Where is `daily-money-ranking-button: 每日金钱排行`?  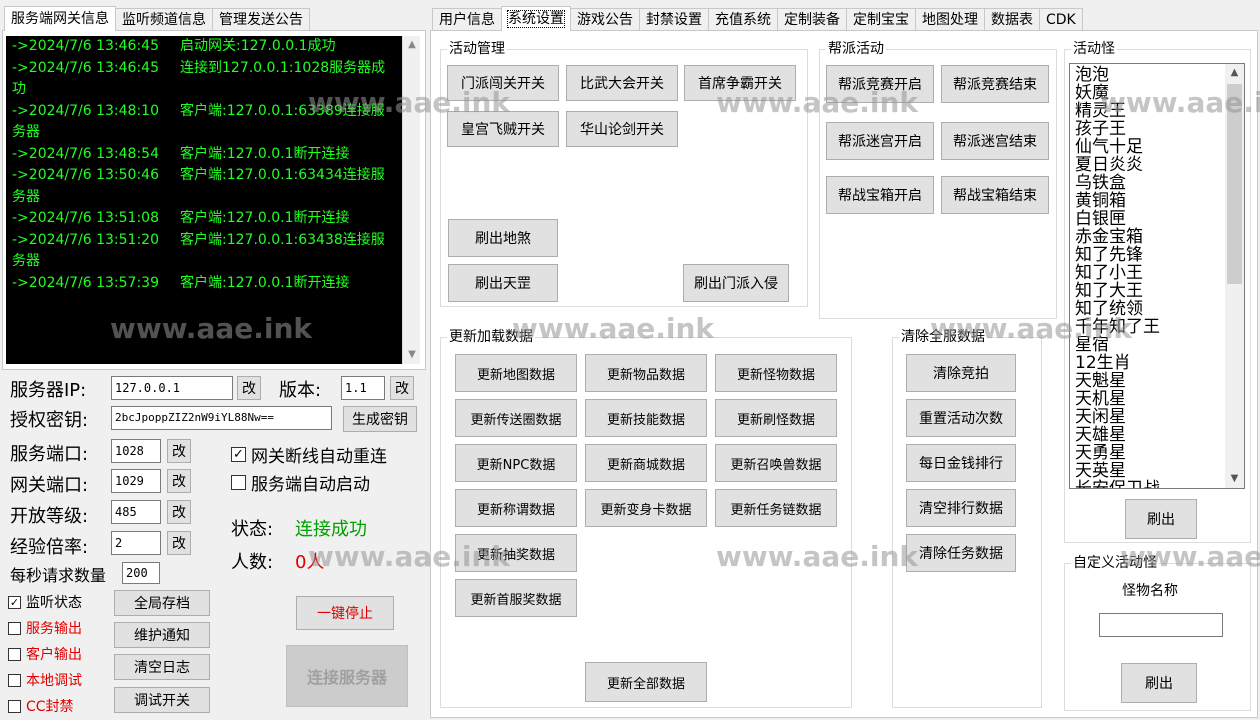 daily-money-ranking-button: 每日金钱排行 is located at coordinates (961, 463).